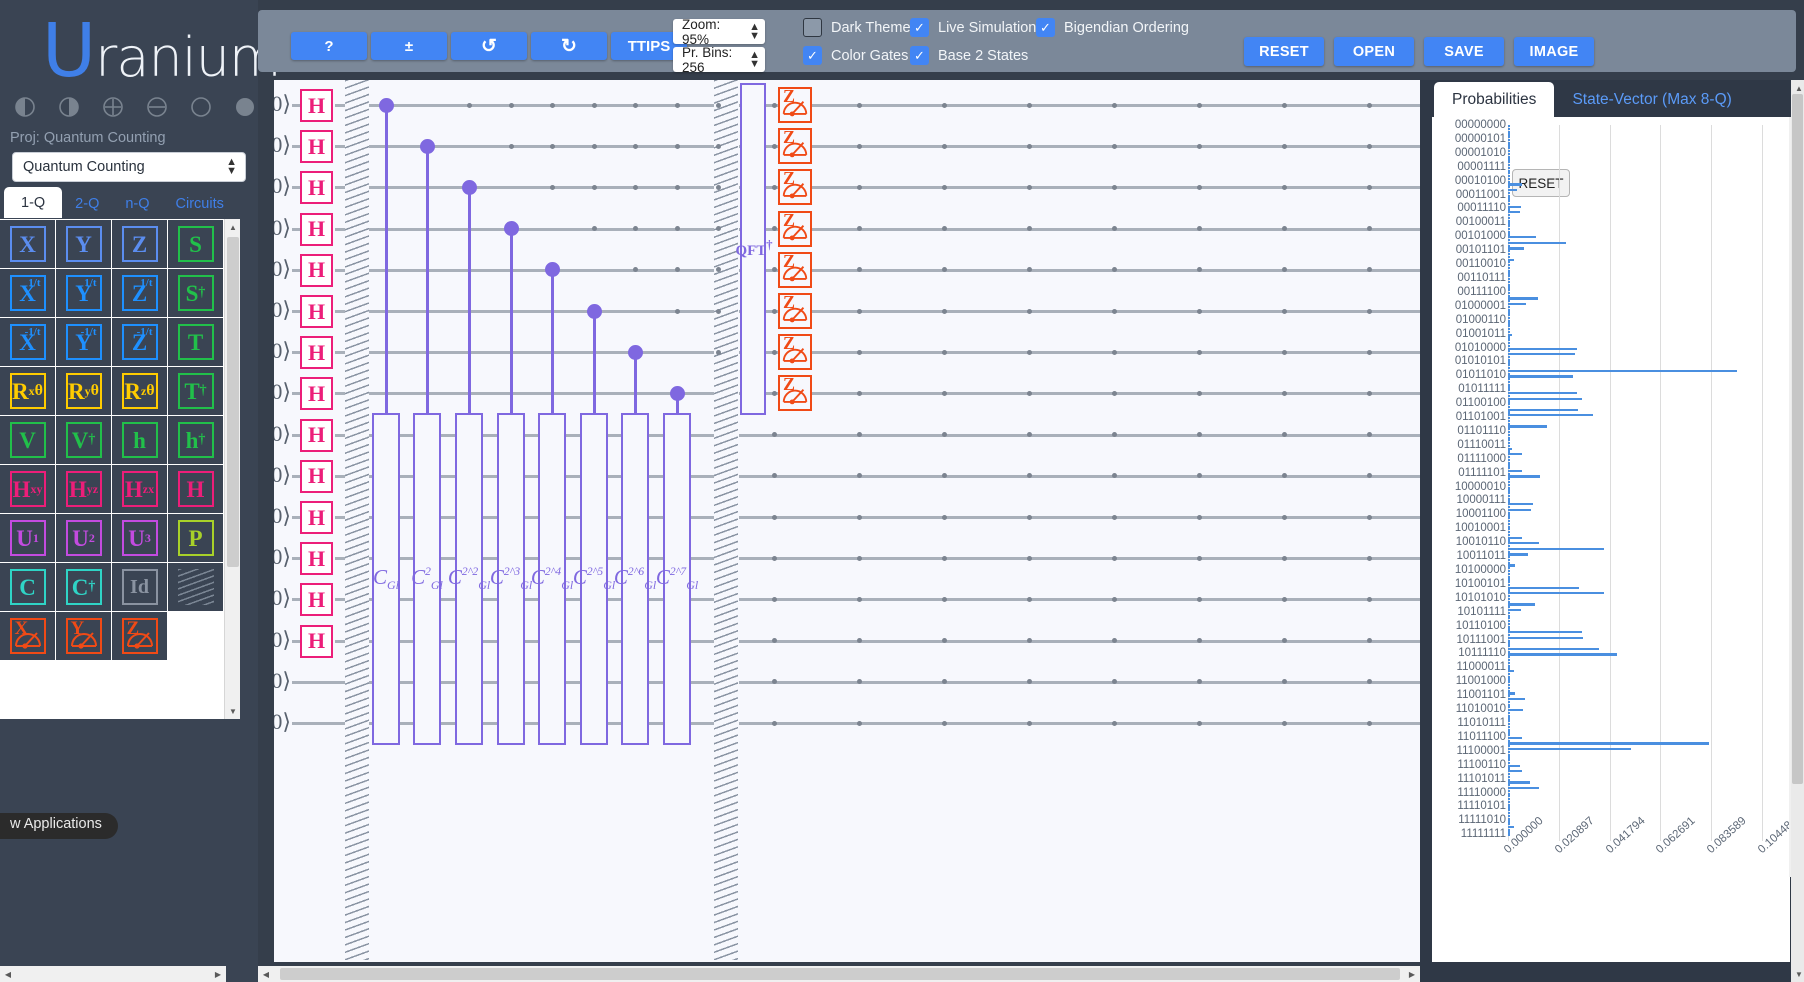  What do you see at coordinates (1464, 51) in the screenshot?
I see `save-button: SAVE` at bounding box center [1464, 51].